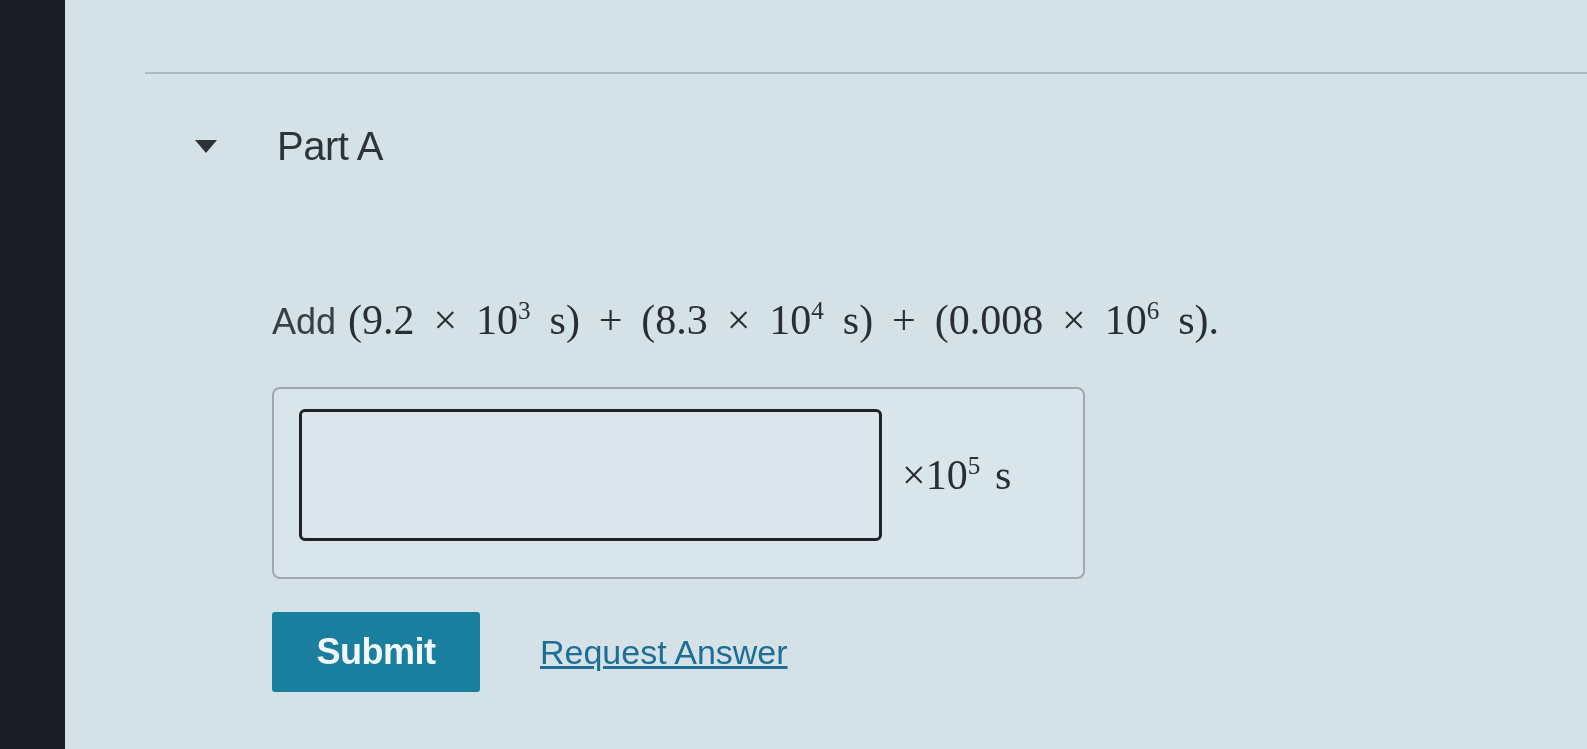 The height and width of the screenshot is (749, 1587). What do you see at coordinates (330, 146) in the screenshot?
I see `part-title: Part A` at bounding box center [330, 146].